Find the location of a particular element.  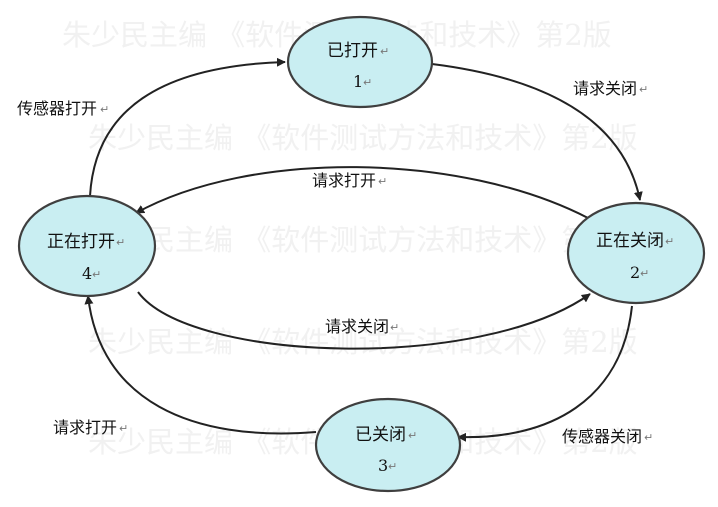

node-opened-label: 已打开 is located at coordinates (352, 51).